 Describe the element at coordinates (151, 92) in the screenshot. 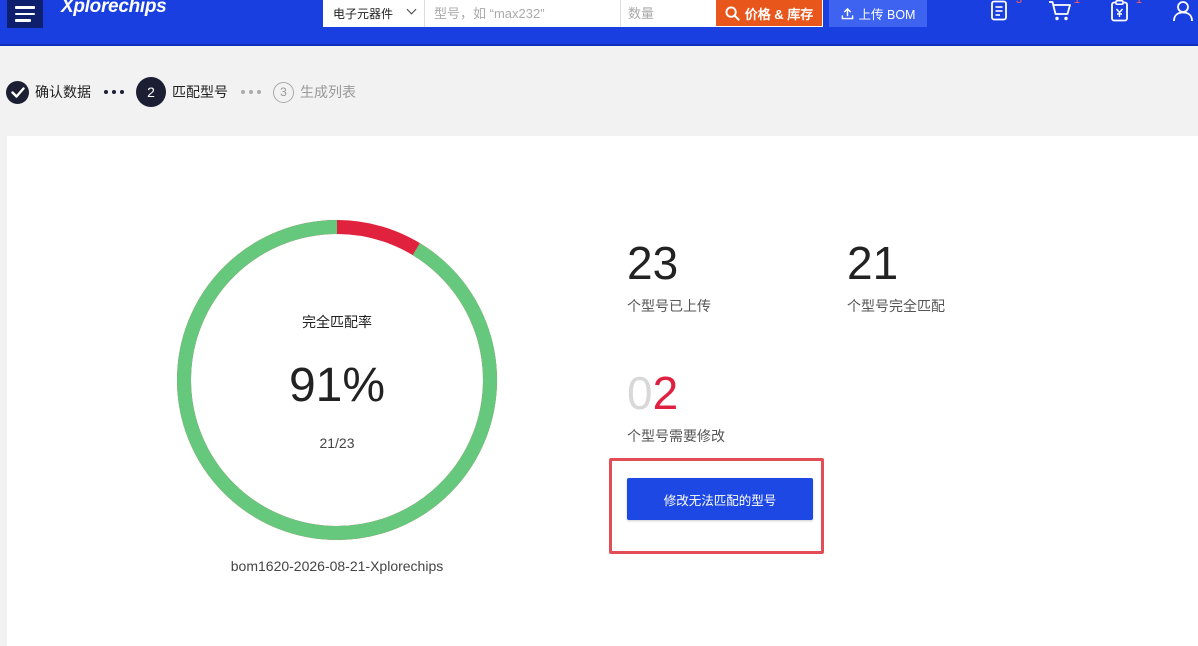

I see `step-number: 2` at that location.